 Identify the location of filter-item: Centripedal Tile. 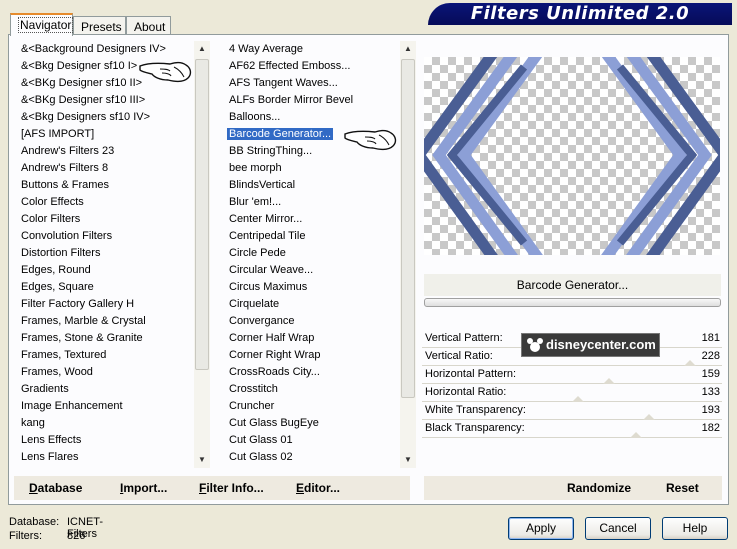
(313, 236).